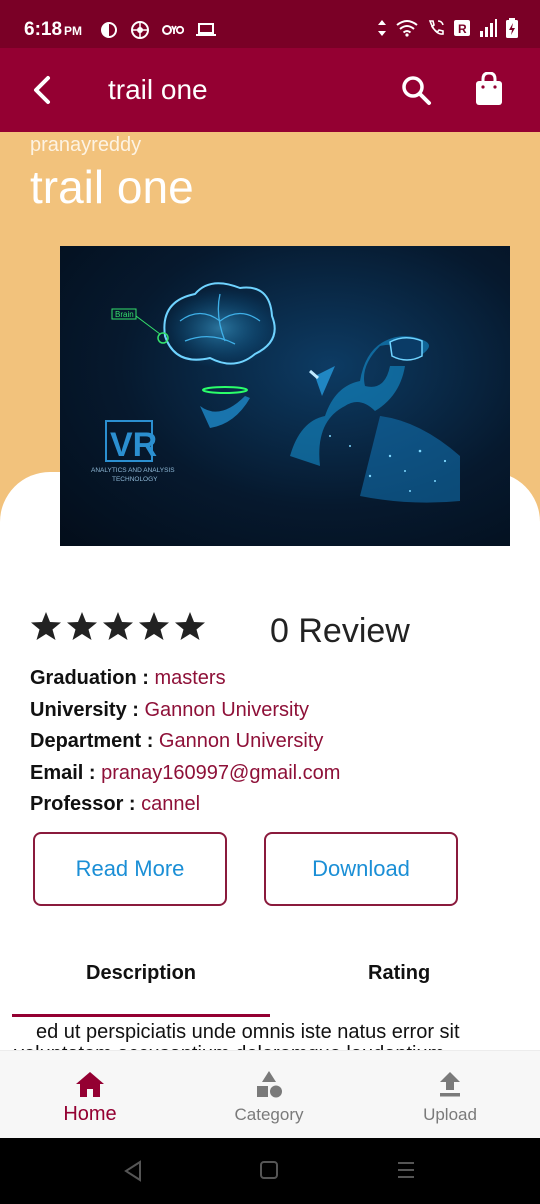  What do you see at coordinates (141, 1015) in the screenshot?
I see `active-tab-indicator` at bounding box center [141, 1015].